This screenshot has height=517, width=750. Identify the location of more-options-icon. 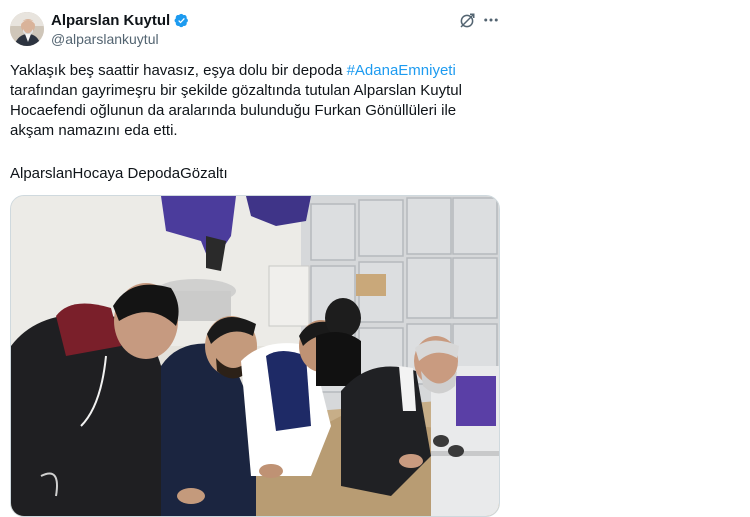
(491, 20).